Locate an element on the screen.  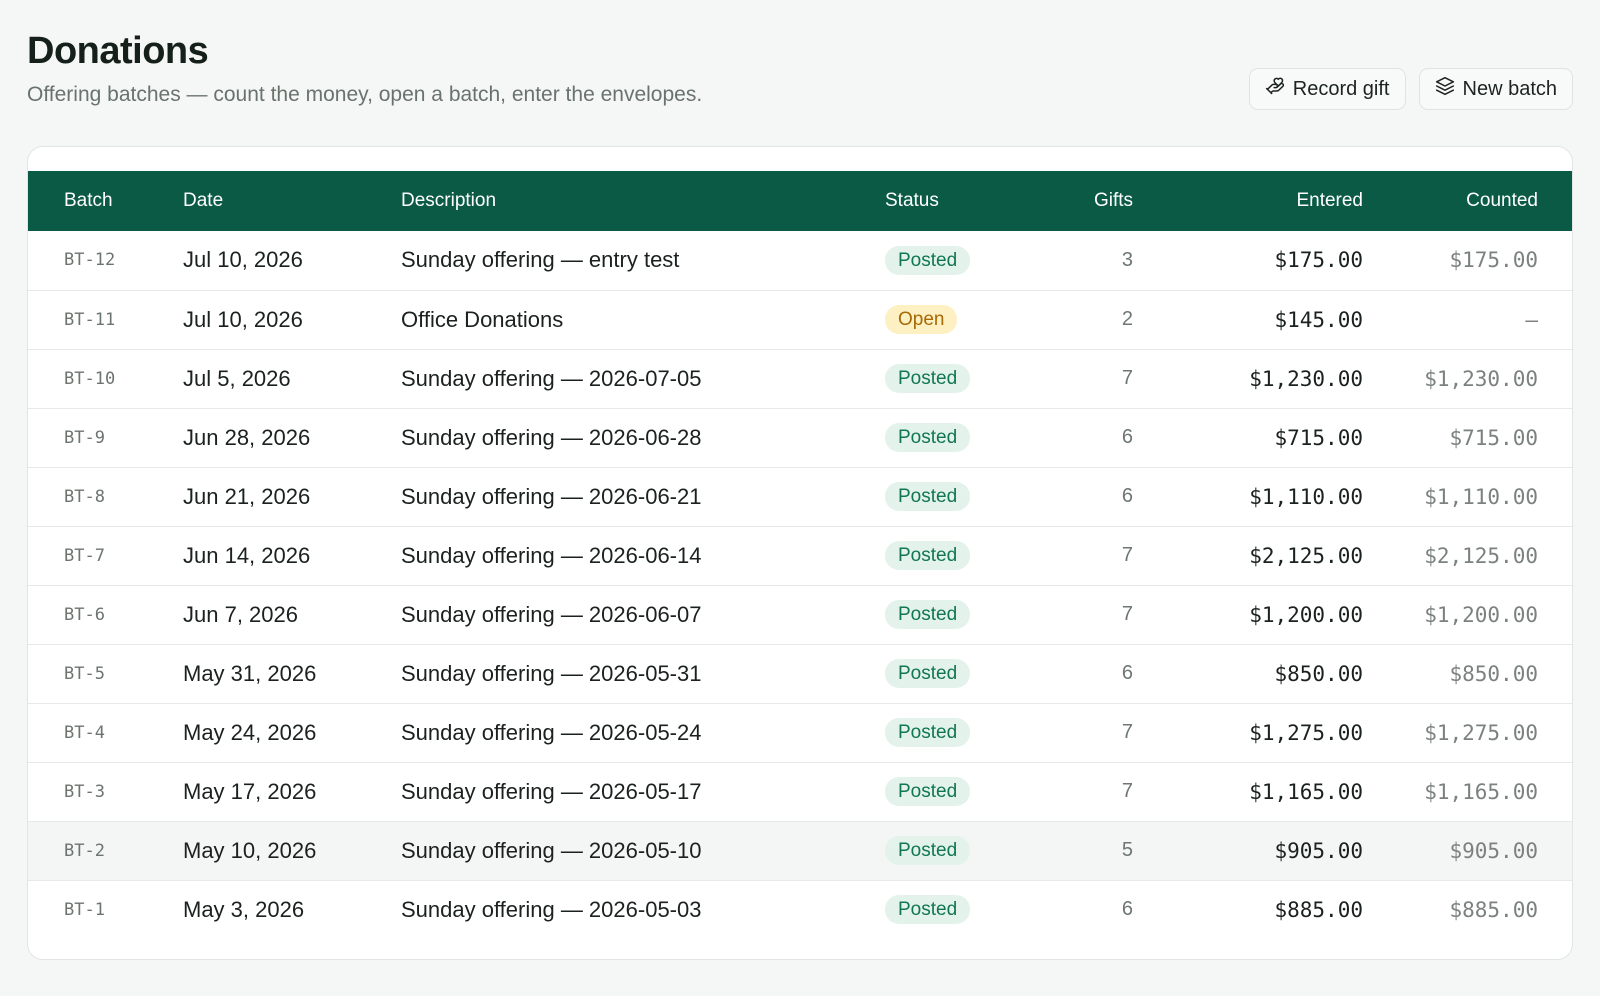
column-header-description: Description is located at coordinates (643, 201).